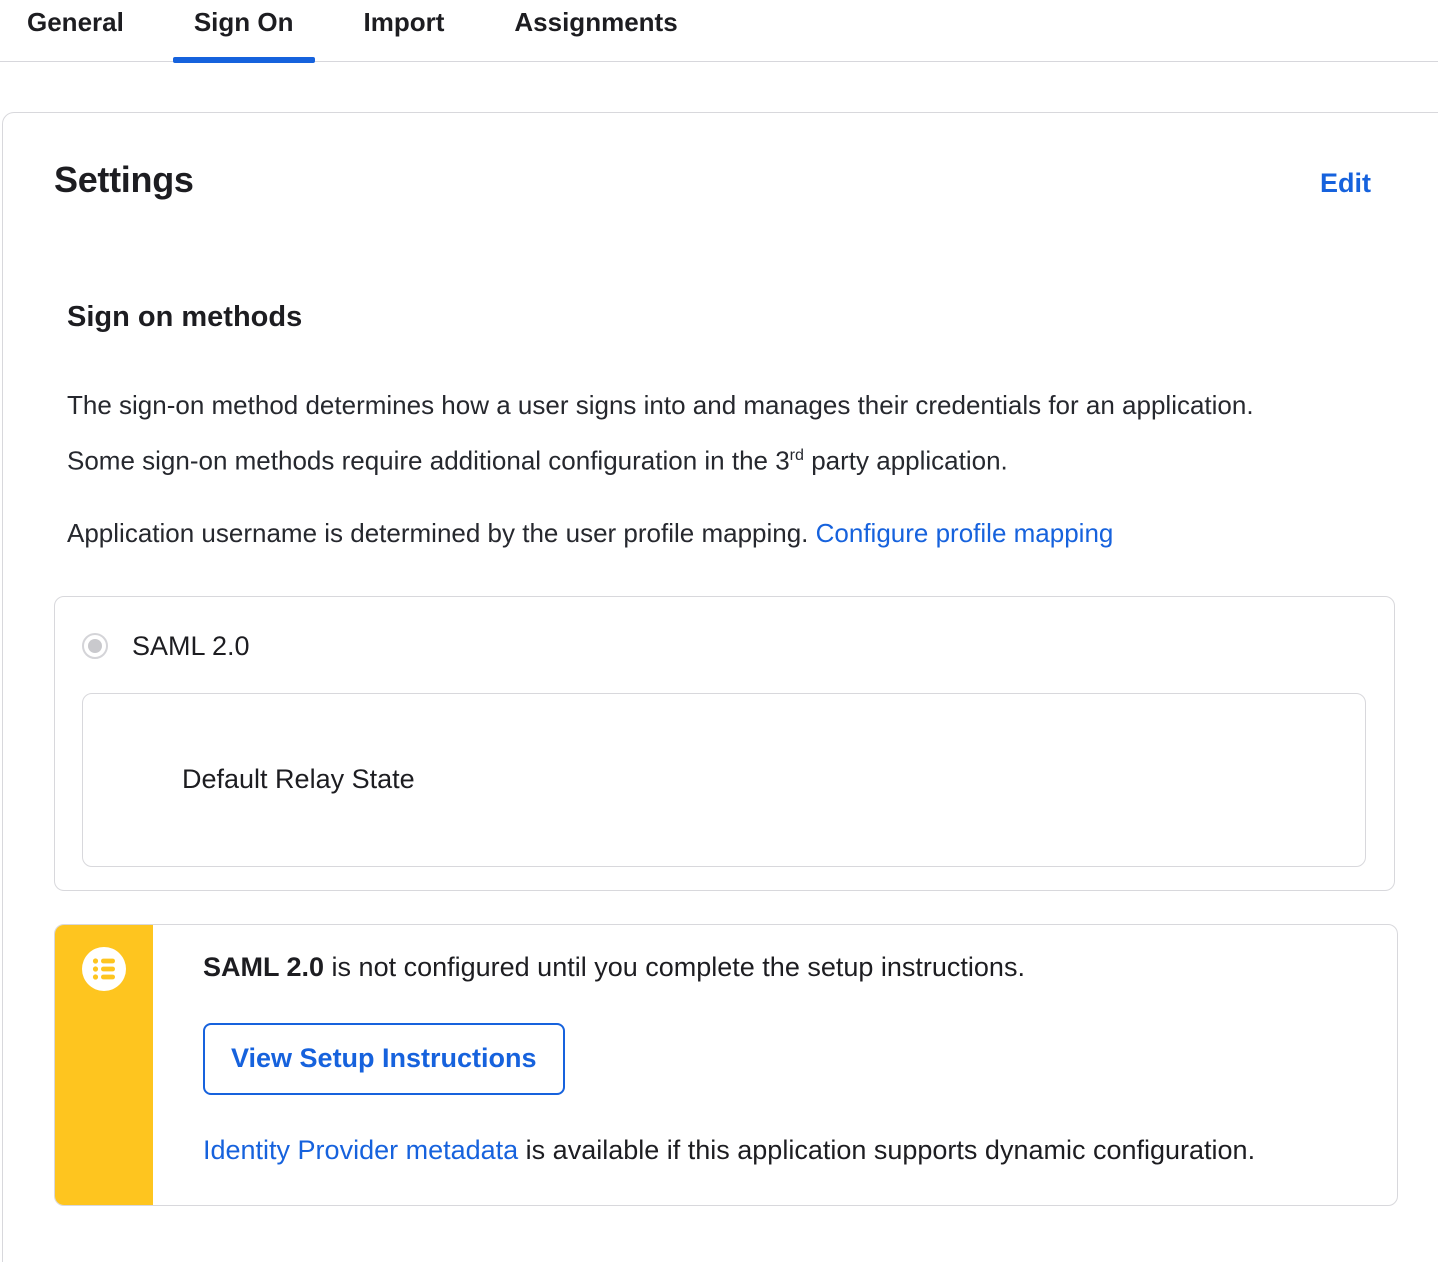 The image size is (1438, 1262). What do you see at coordinates (404, 31) in the screenshot?
I see `tab-import: Import` at bounding box center [404, 31].